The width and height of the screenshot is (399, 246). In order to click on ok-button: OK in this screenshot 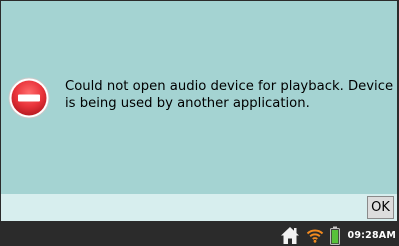, I will do `click(380, 207)`.